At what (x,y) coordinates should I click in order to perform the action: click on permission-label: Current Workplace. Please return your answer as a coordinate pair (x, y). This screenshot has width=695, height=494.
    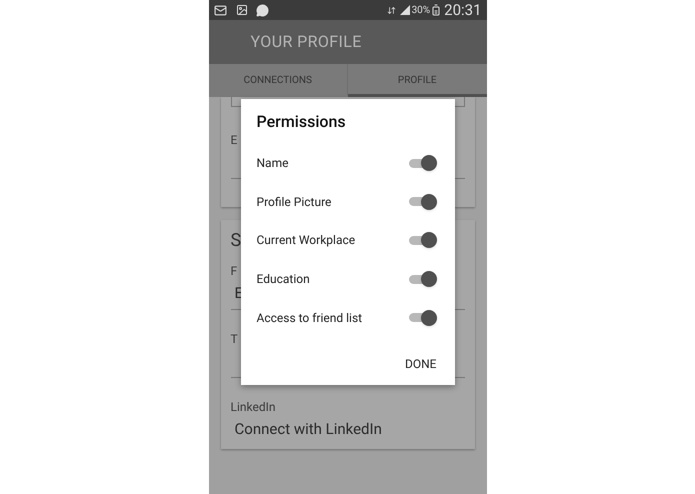
    Looking at the image, I should click on (306, 241).